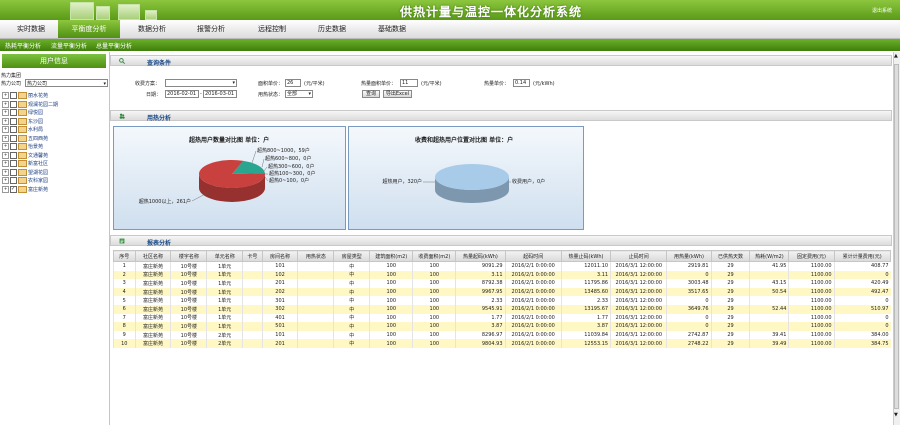 The height and width of the screenshot is (425, 900). What do you see at coordinates (402, 181) in the screenshot?
I see `pie-label: 超热用户，320户` at bounding box center [402, 181].